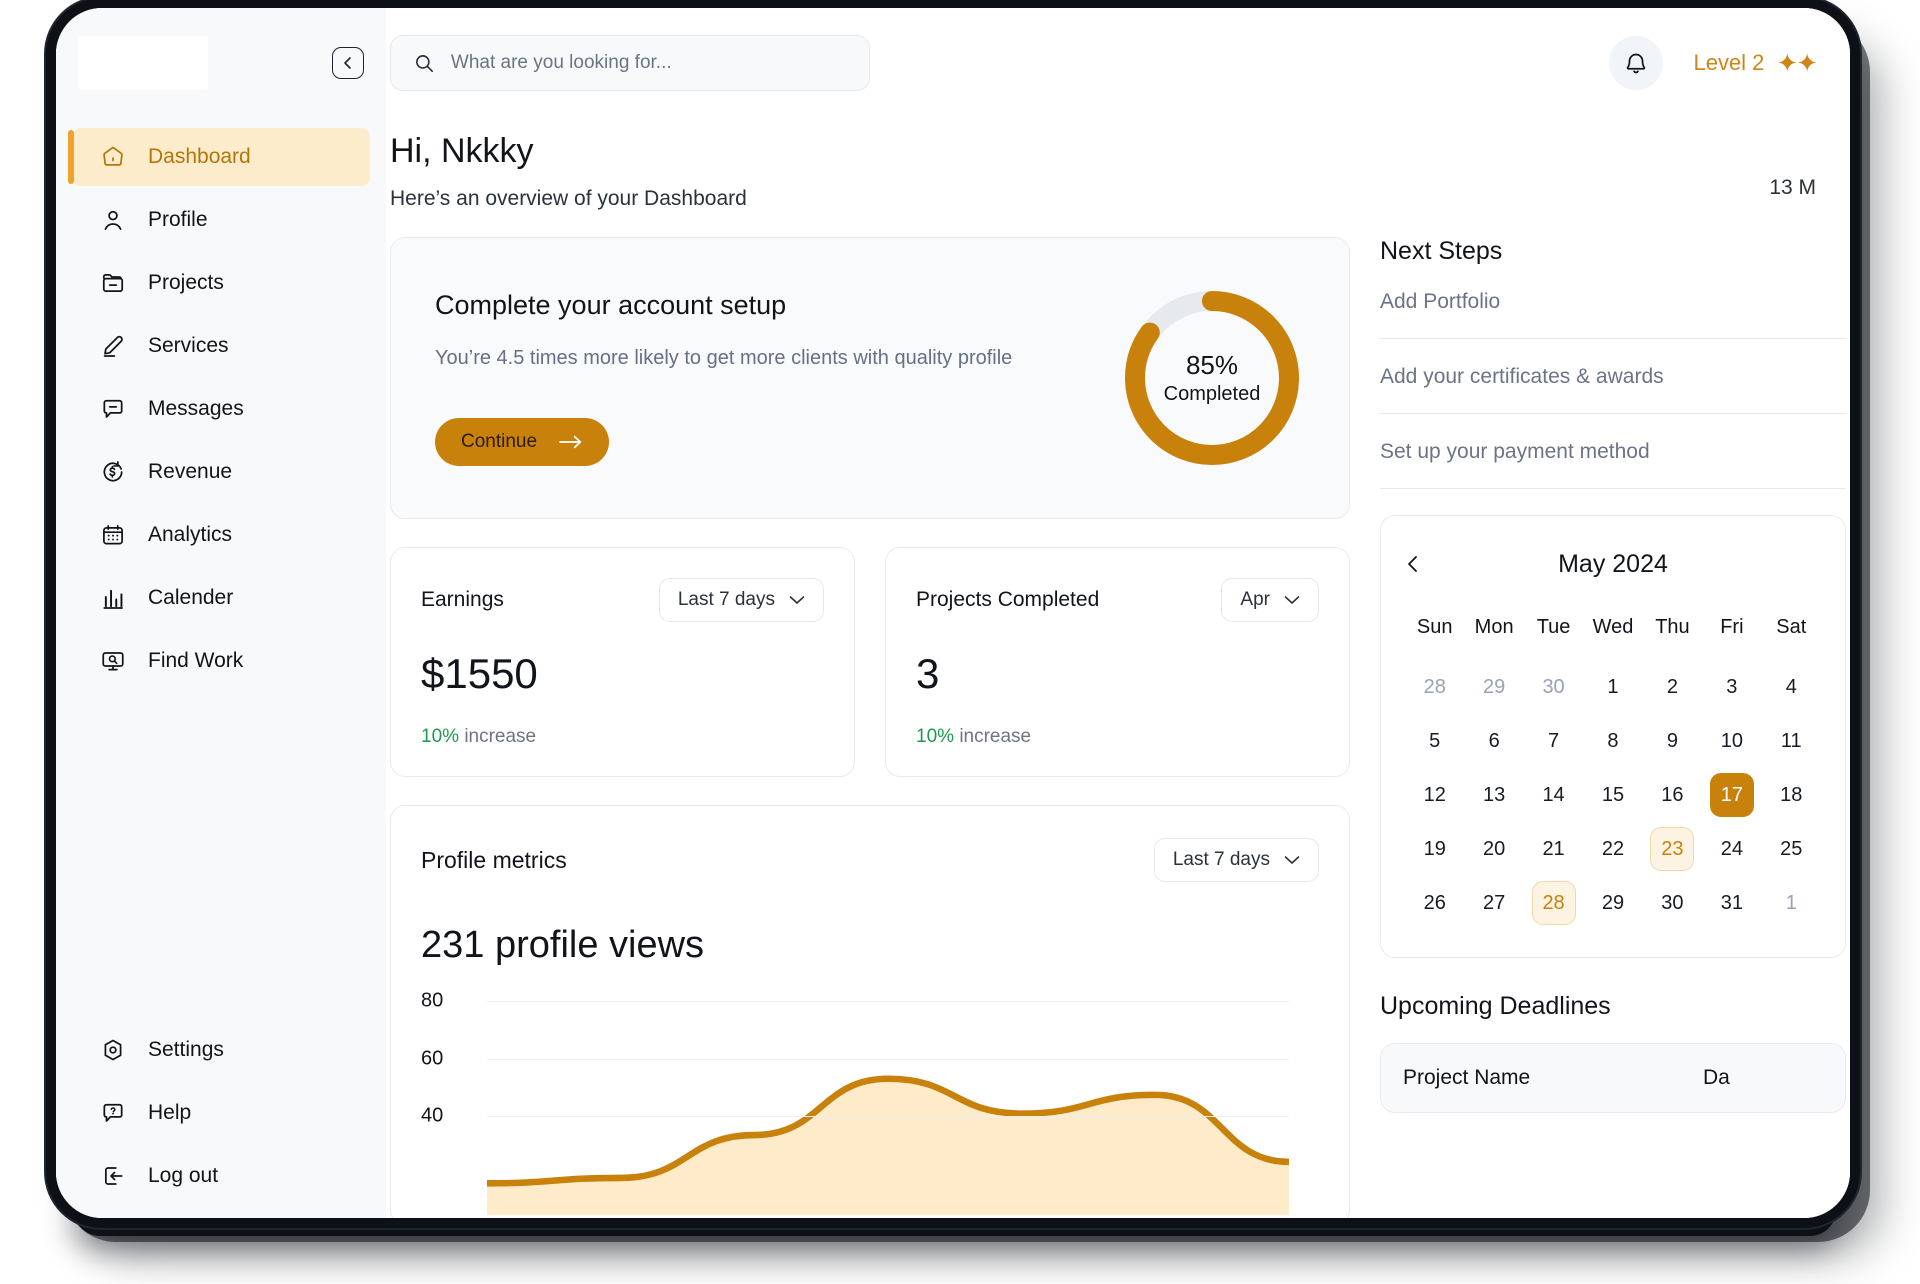  I want to click on calendar-day-number: 21, so click(1553, 848).